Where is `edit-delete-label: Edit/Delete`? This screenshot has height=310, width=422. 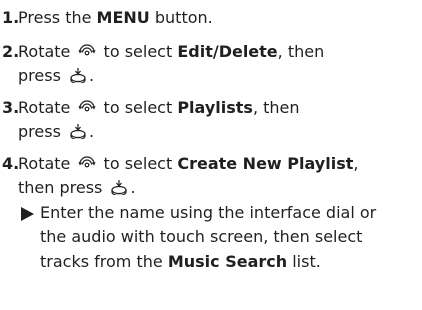 edit-delete-label: Edit/Delete is located at coordinates (227, 51).